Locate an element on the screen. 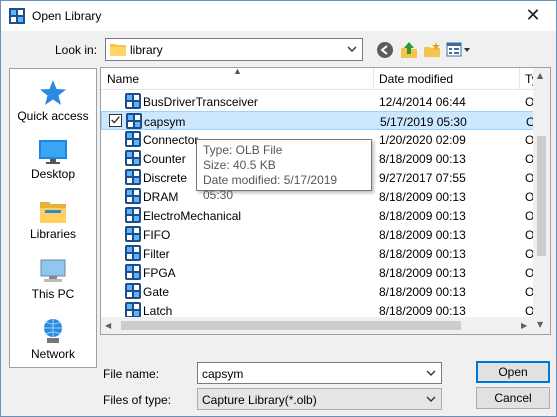 Image resolution: width=557 pixels, height=417 pixels. sort-up-icon: ▲ is located at coordinates (237, 71).